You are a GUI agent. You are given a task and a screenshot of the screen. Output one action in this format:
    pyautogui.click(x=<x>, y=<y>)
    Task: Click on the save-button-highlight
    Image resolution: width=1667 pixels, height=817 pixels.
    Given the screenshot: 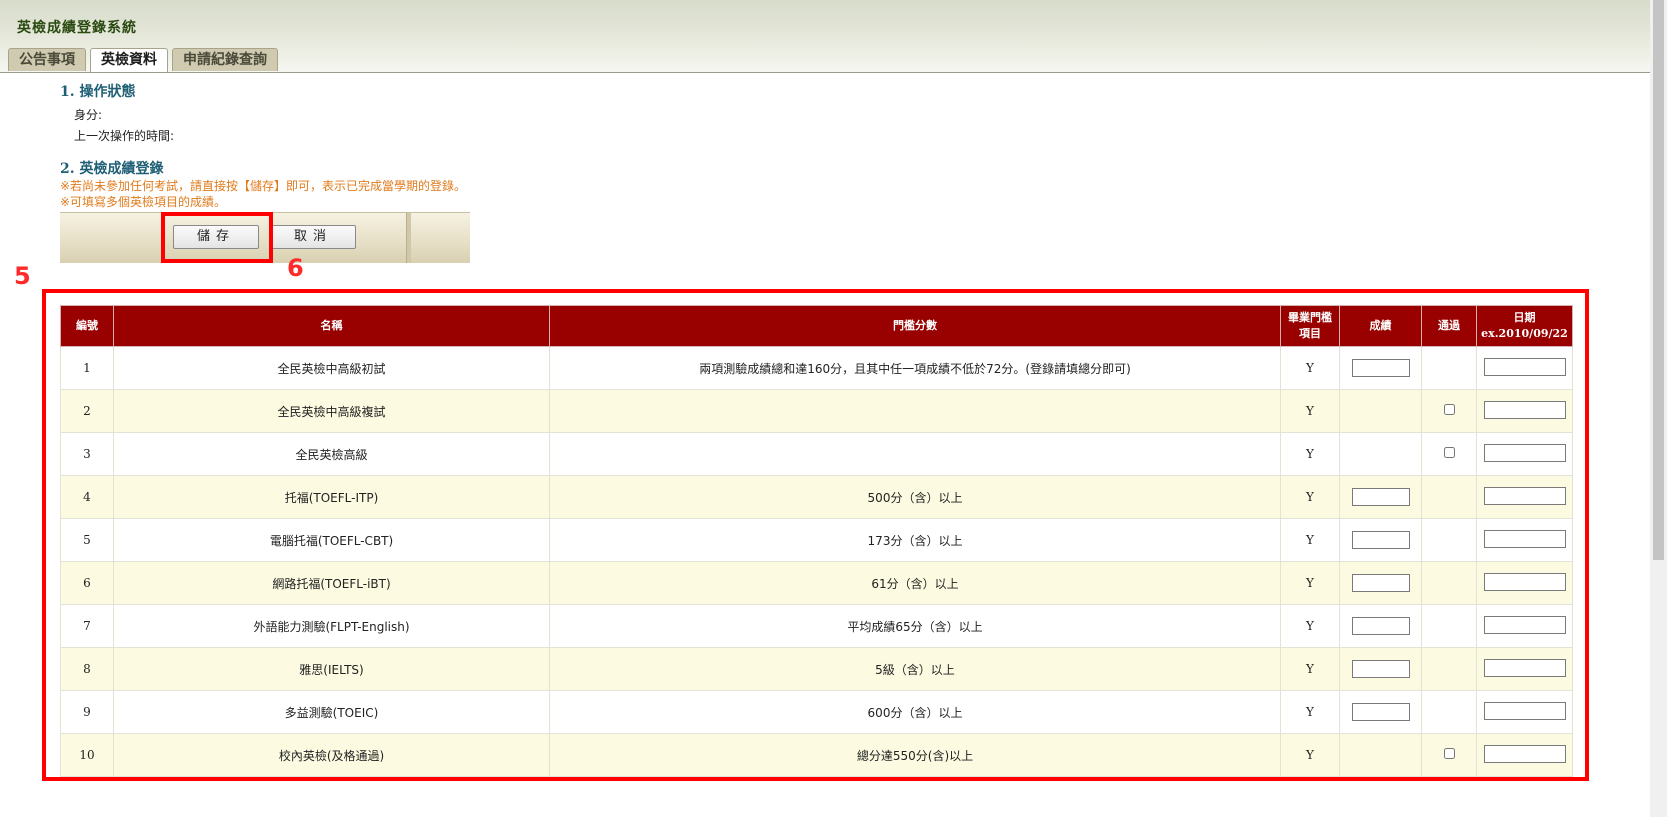 What is the action you would take?
    pyautogui.click(x=217, y=237)
    